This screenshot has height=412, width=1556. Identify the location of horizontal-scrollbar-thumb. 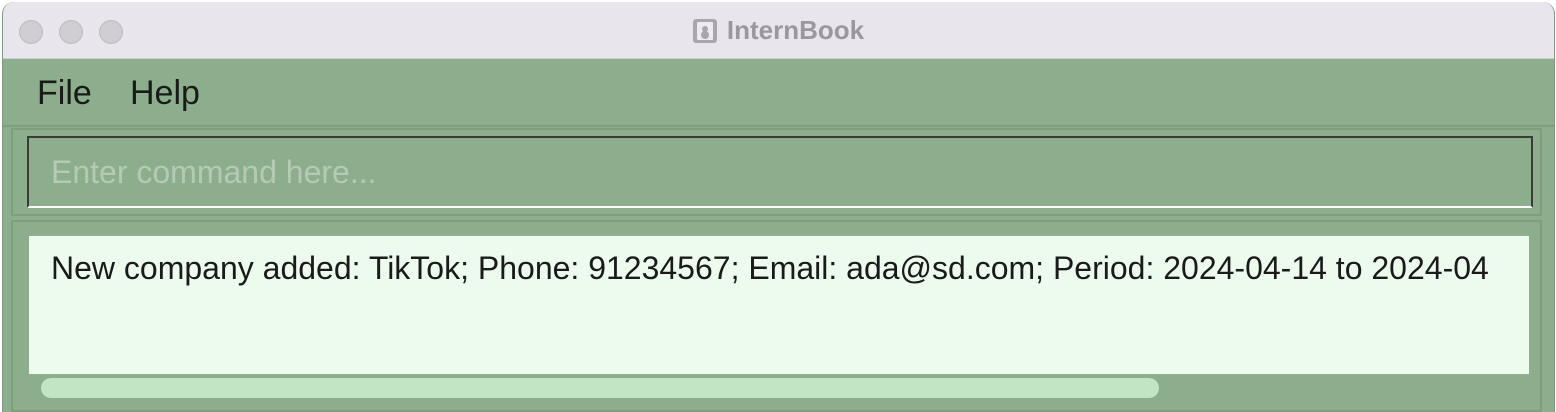
(600, 388).